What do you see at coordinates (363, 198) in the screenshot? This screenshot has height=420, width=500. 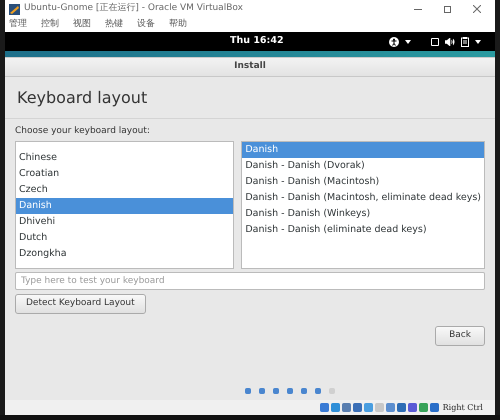 I see `list-item: Danish - Danish (Macintosh, eliminate dead keys)` at bounding box center [363, 198].